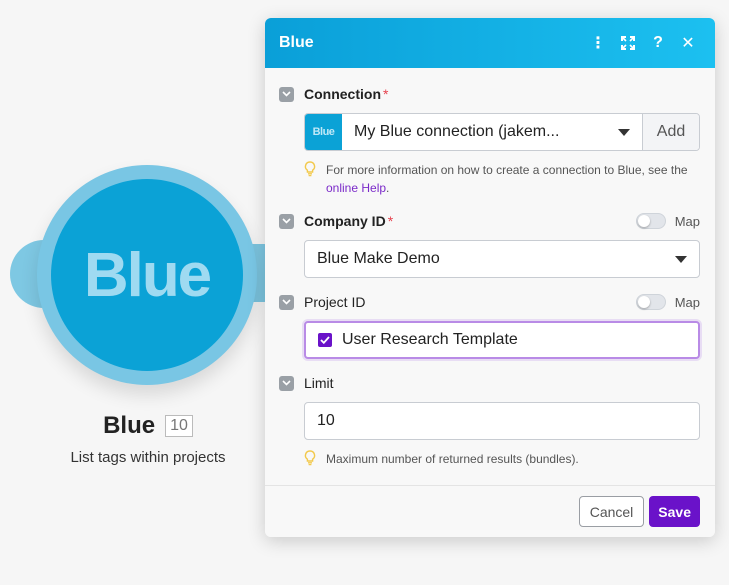 This screenshot has height=585, width=729. What do you see at coordinates (490, 511) in the screenshot?
I see `dialog-footer: Cancel Save` at bounding box center [490, 511].